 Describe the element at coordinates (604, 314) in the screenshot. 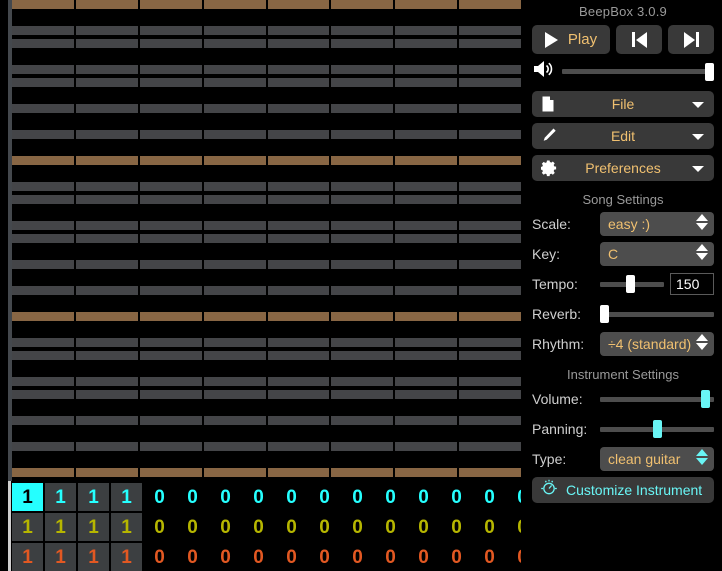

I see `reverb-slider-thumb` at that location.